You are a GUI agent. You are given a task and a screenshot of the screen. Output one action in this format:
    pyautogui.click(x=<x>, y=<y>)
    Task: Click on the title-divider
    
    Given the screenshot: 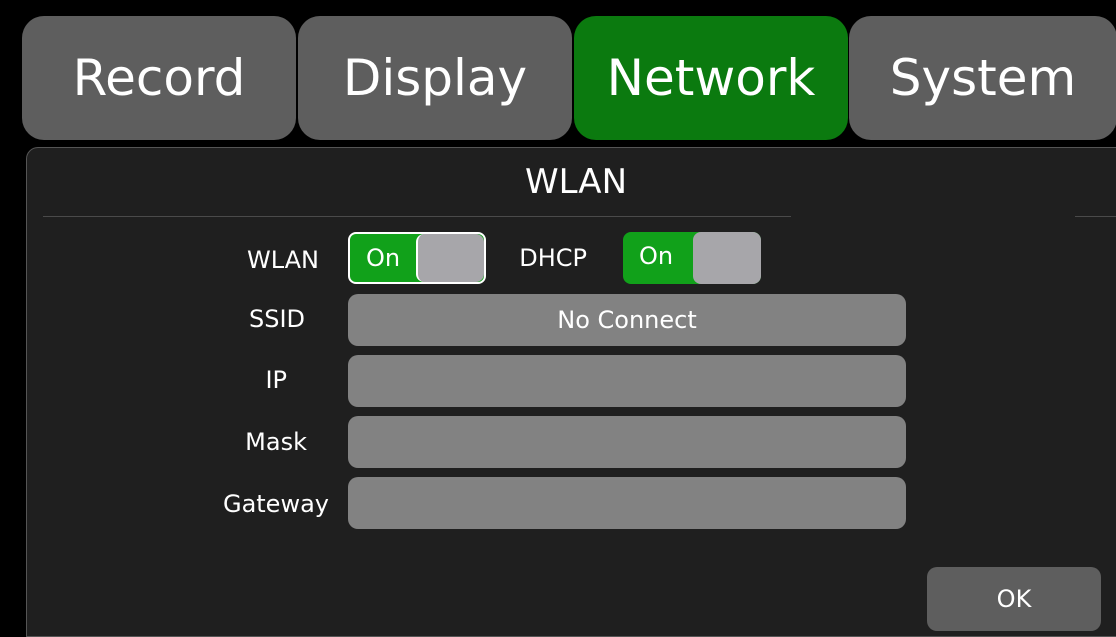 What is the action you would take?
    pyautogui.click(x=417, y=216)
    